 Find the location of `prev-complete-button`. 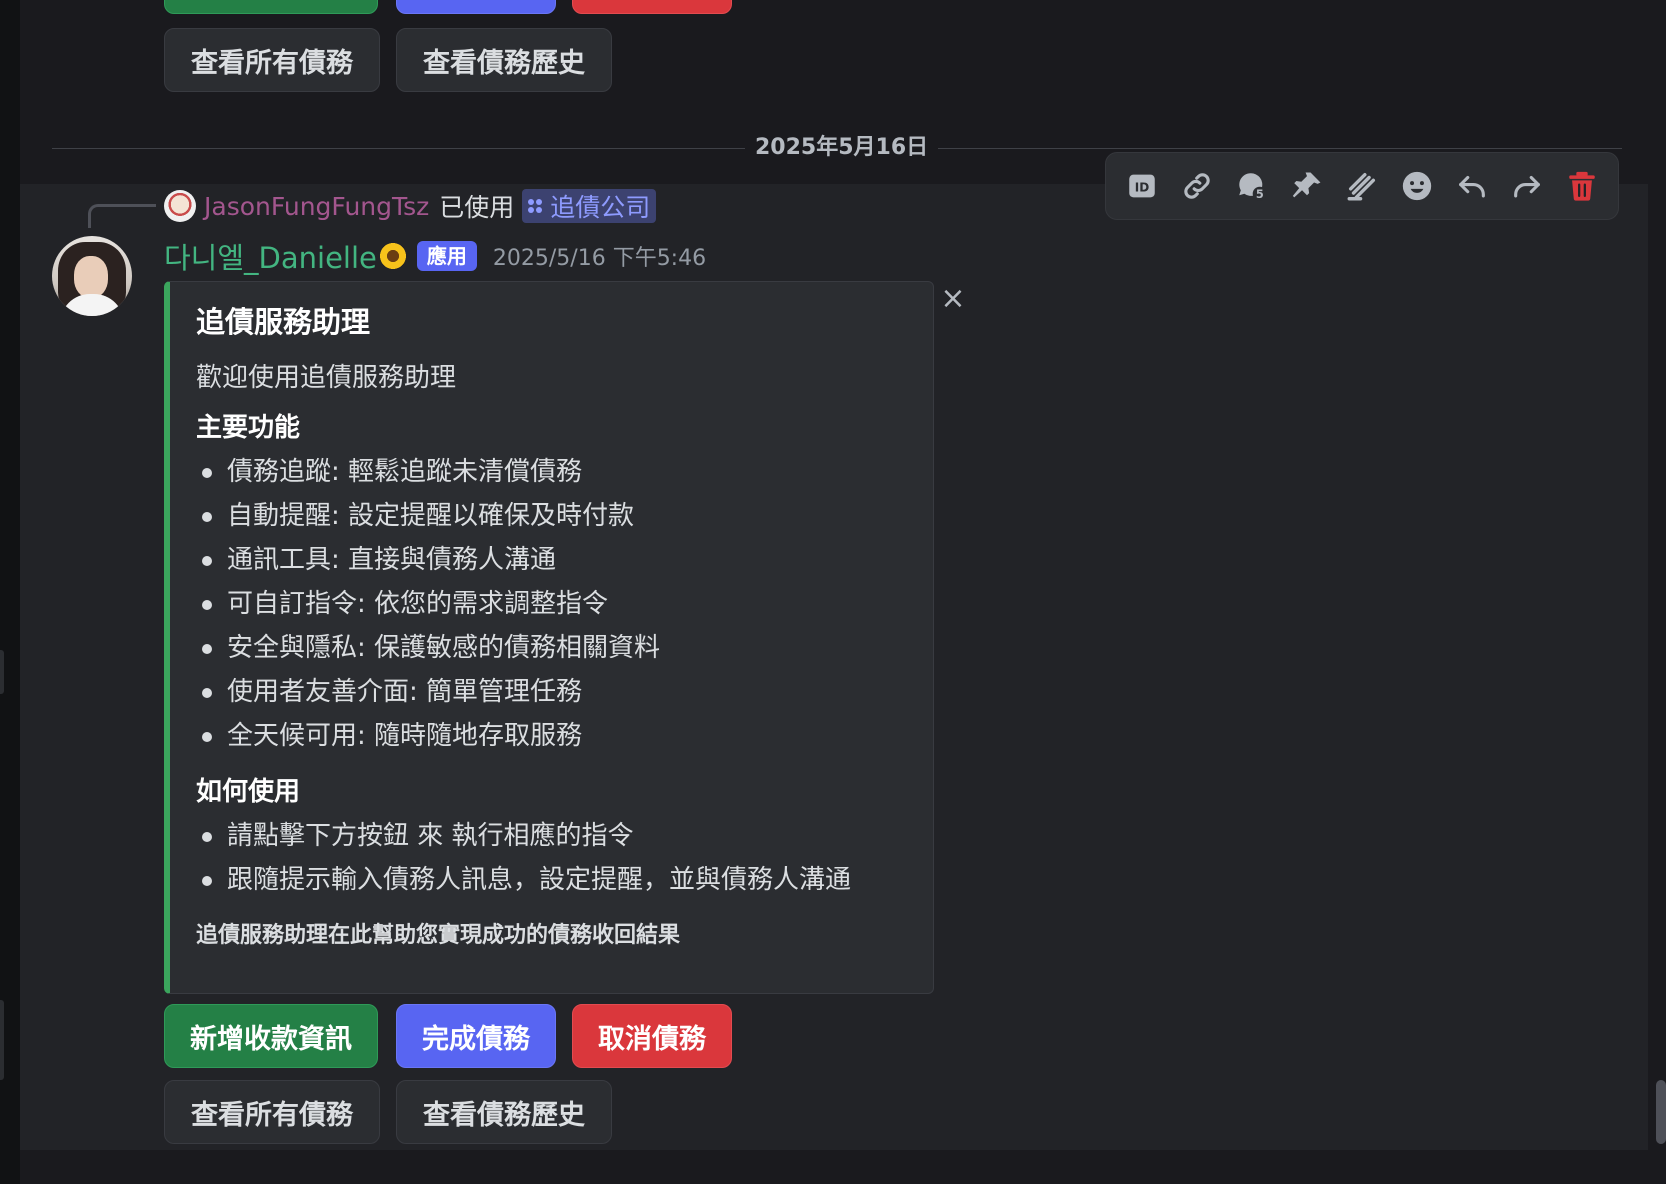

prev-complete-button is located at coordinates (476, 7).